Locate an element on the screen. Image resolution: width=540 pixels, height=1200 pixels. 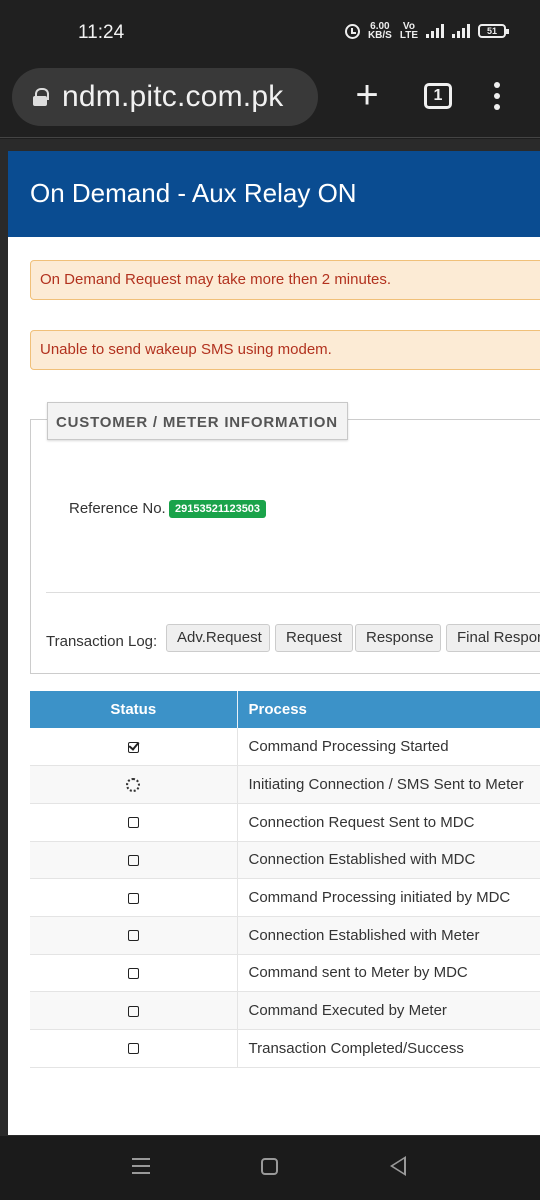
process-name: Connection Request Sent to MDC is located at coordinates (388, 822).